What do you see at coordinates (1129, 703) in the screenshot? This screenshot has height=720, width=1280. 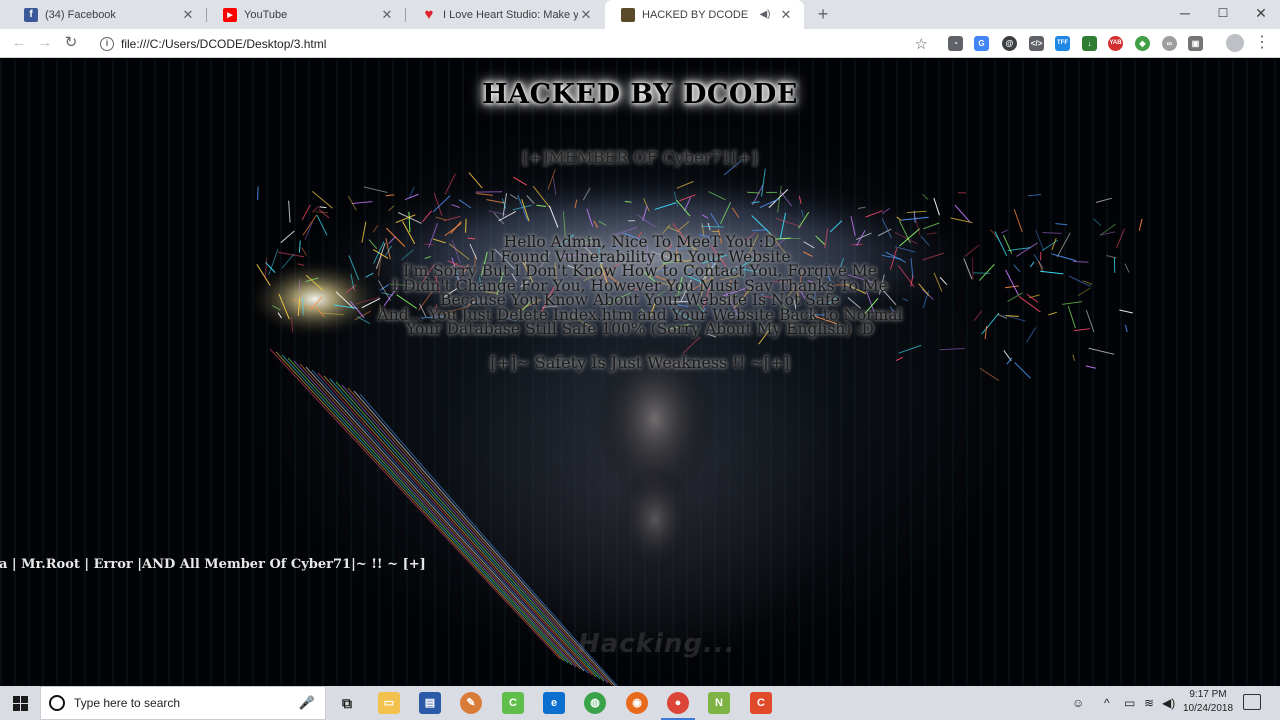 I see `battery-icon: ▭` at bounding box center [1129, 703].